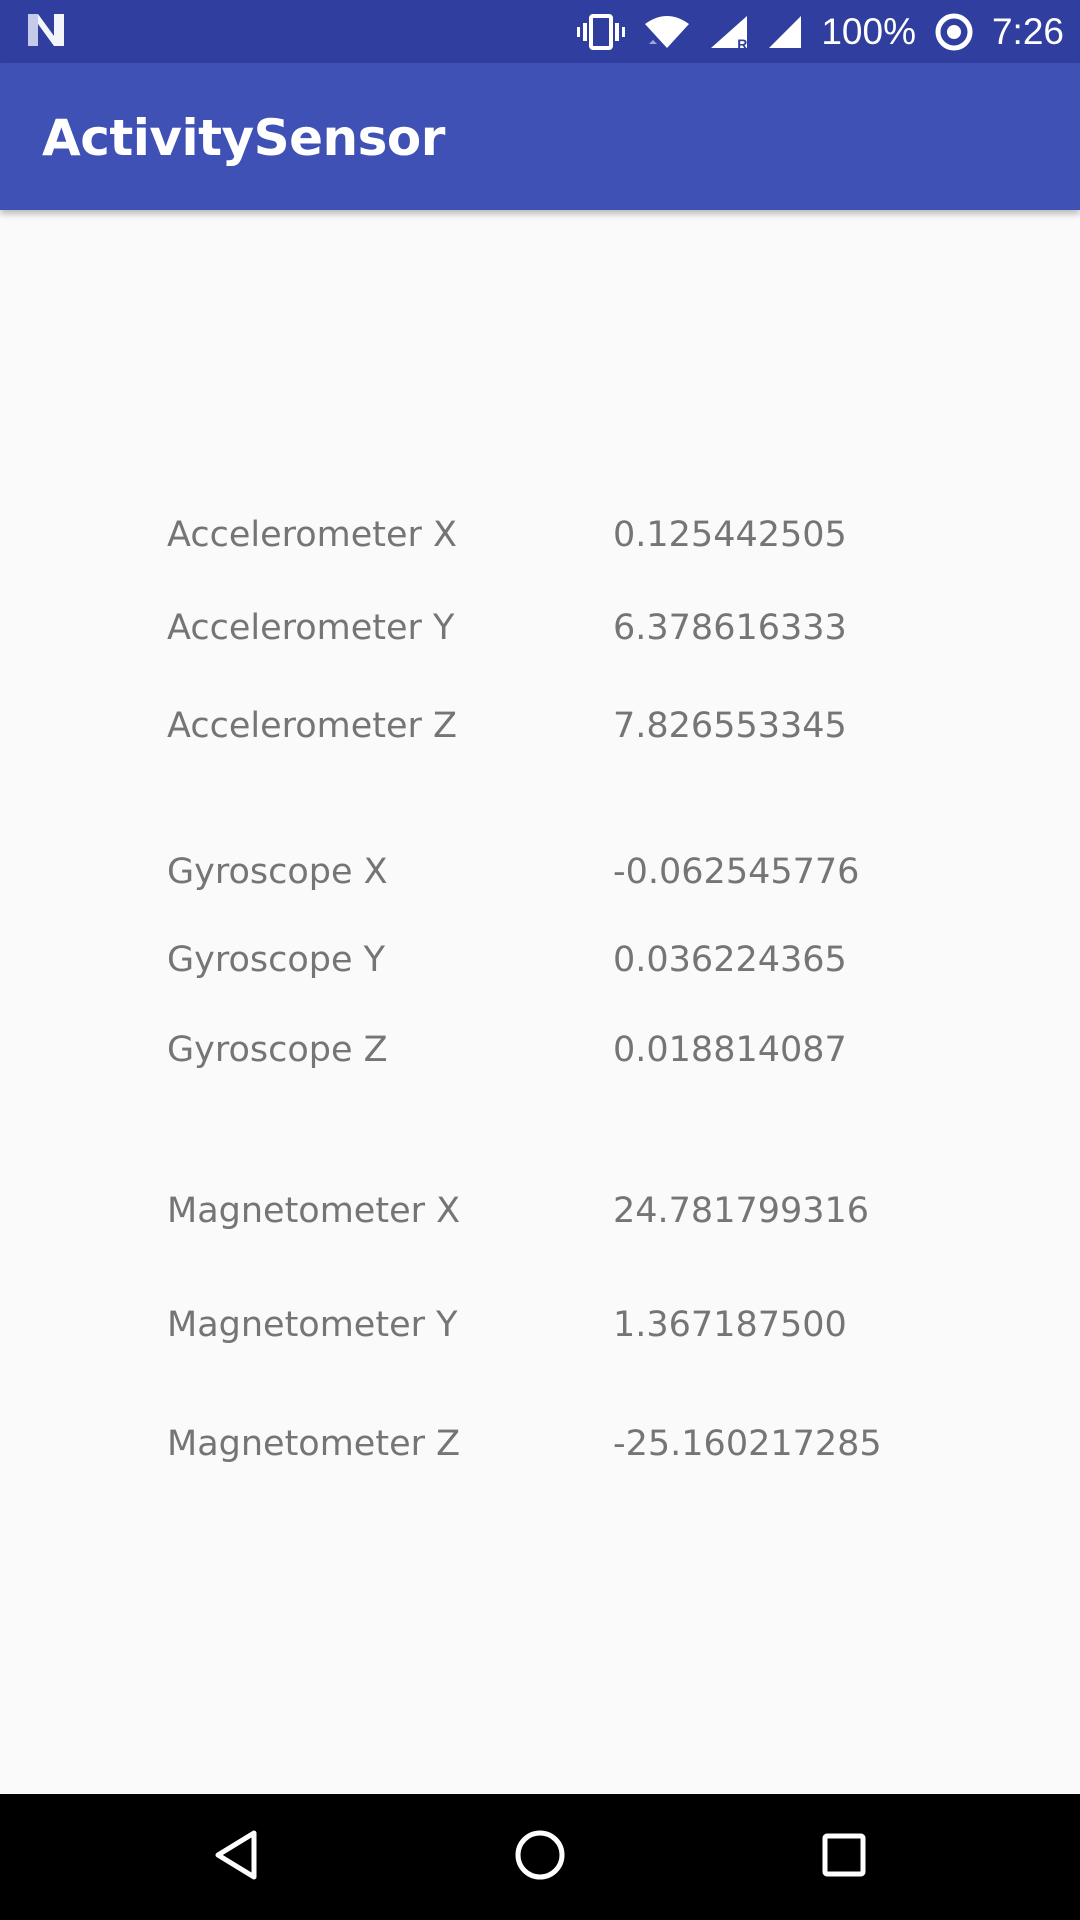  I want to click on recents-button, so click(844, 1857).